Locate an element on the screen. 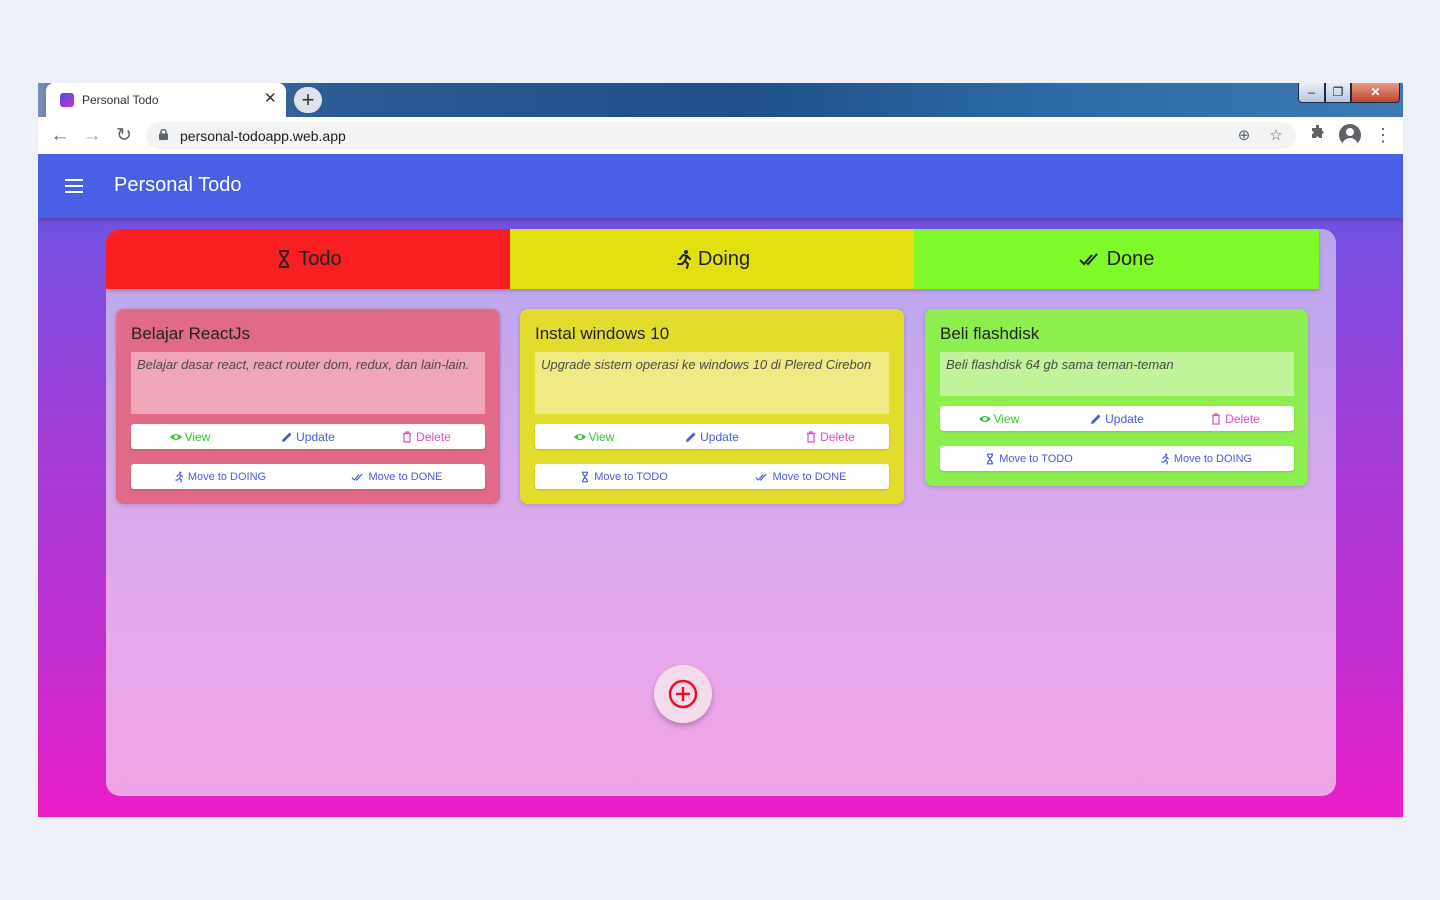 This screenshot has height=900, width=1440. hamburger-menu-icon is located at coordinates (74, 186).